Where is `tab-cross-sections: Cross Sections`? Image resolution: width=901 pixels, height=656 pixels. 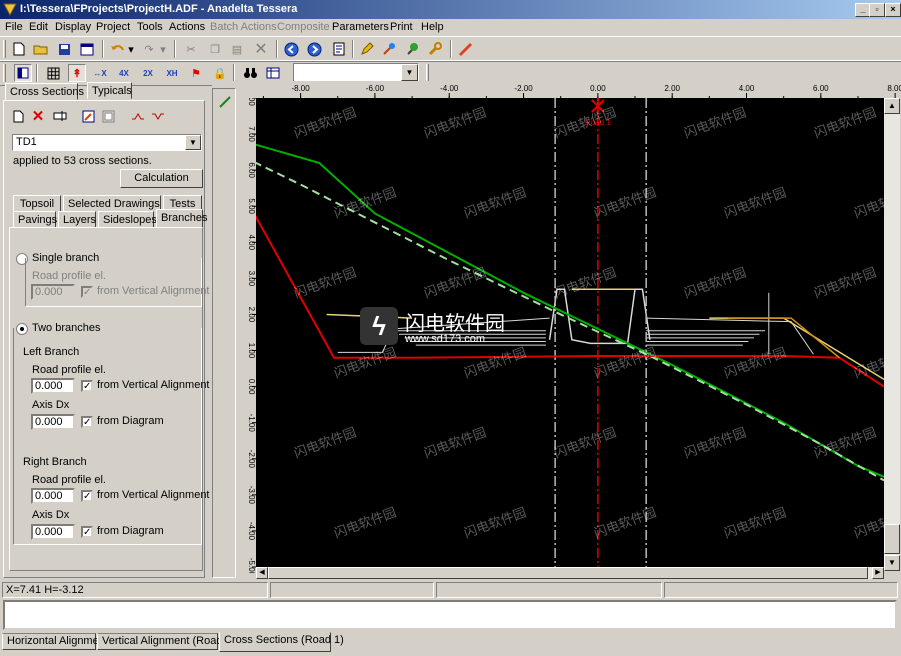 tab-cross-sections: Cross Sections is located at coordinates (44, 91).